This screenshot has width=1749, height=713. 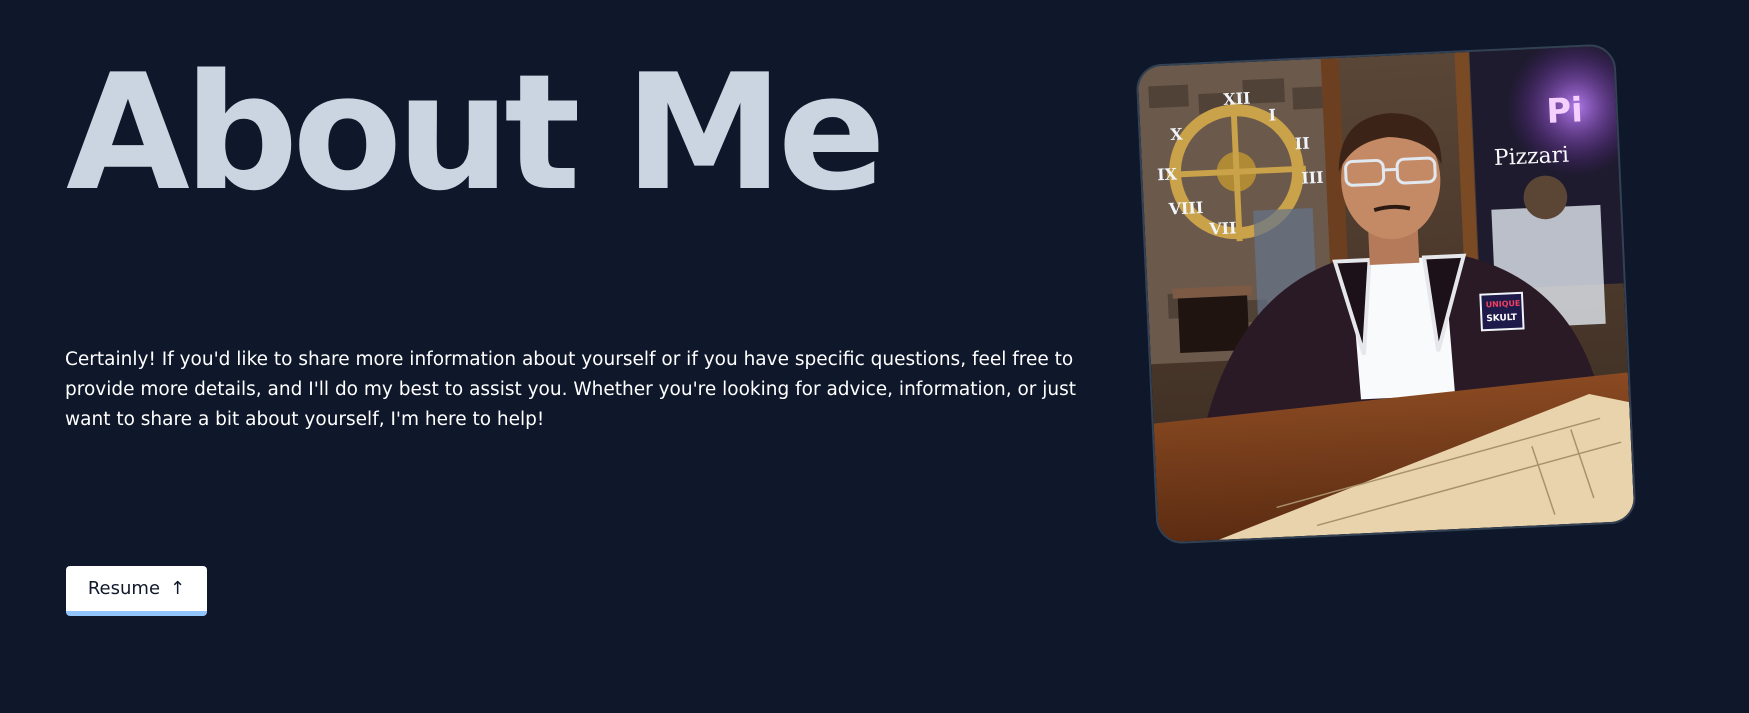 What do you see at coordinates (1177, 134) in the screenshot?
I see `svg-text: X` at bounding box center [1177, 134].